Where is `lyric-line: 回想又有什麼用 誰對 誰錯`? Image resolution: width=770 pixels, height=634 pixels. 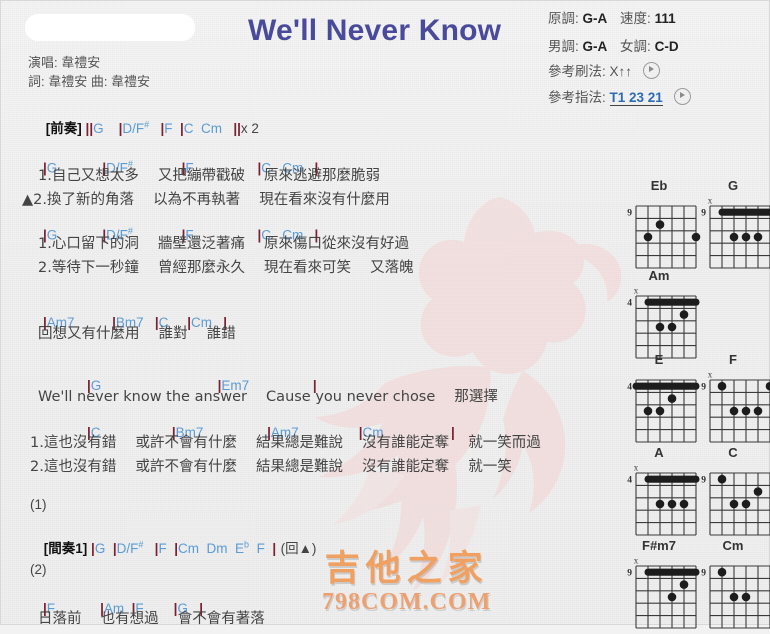 lyric-line: 回想又有什麼用 誰對 誰錯 is located at coordinates (137, 332).